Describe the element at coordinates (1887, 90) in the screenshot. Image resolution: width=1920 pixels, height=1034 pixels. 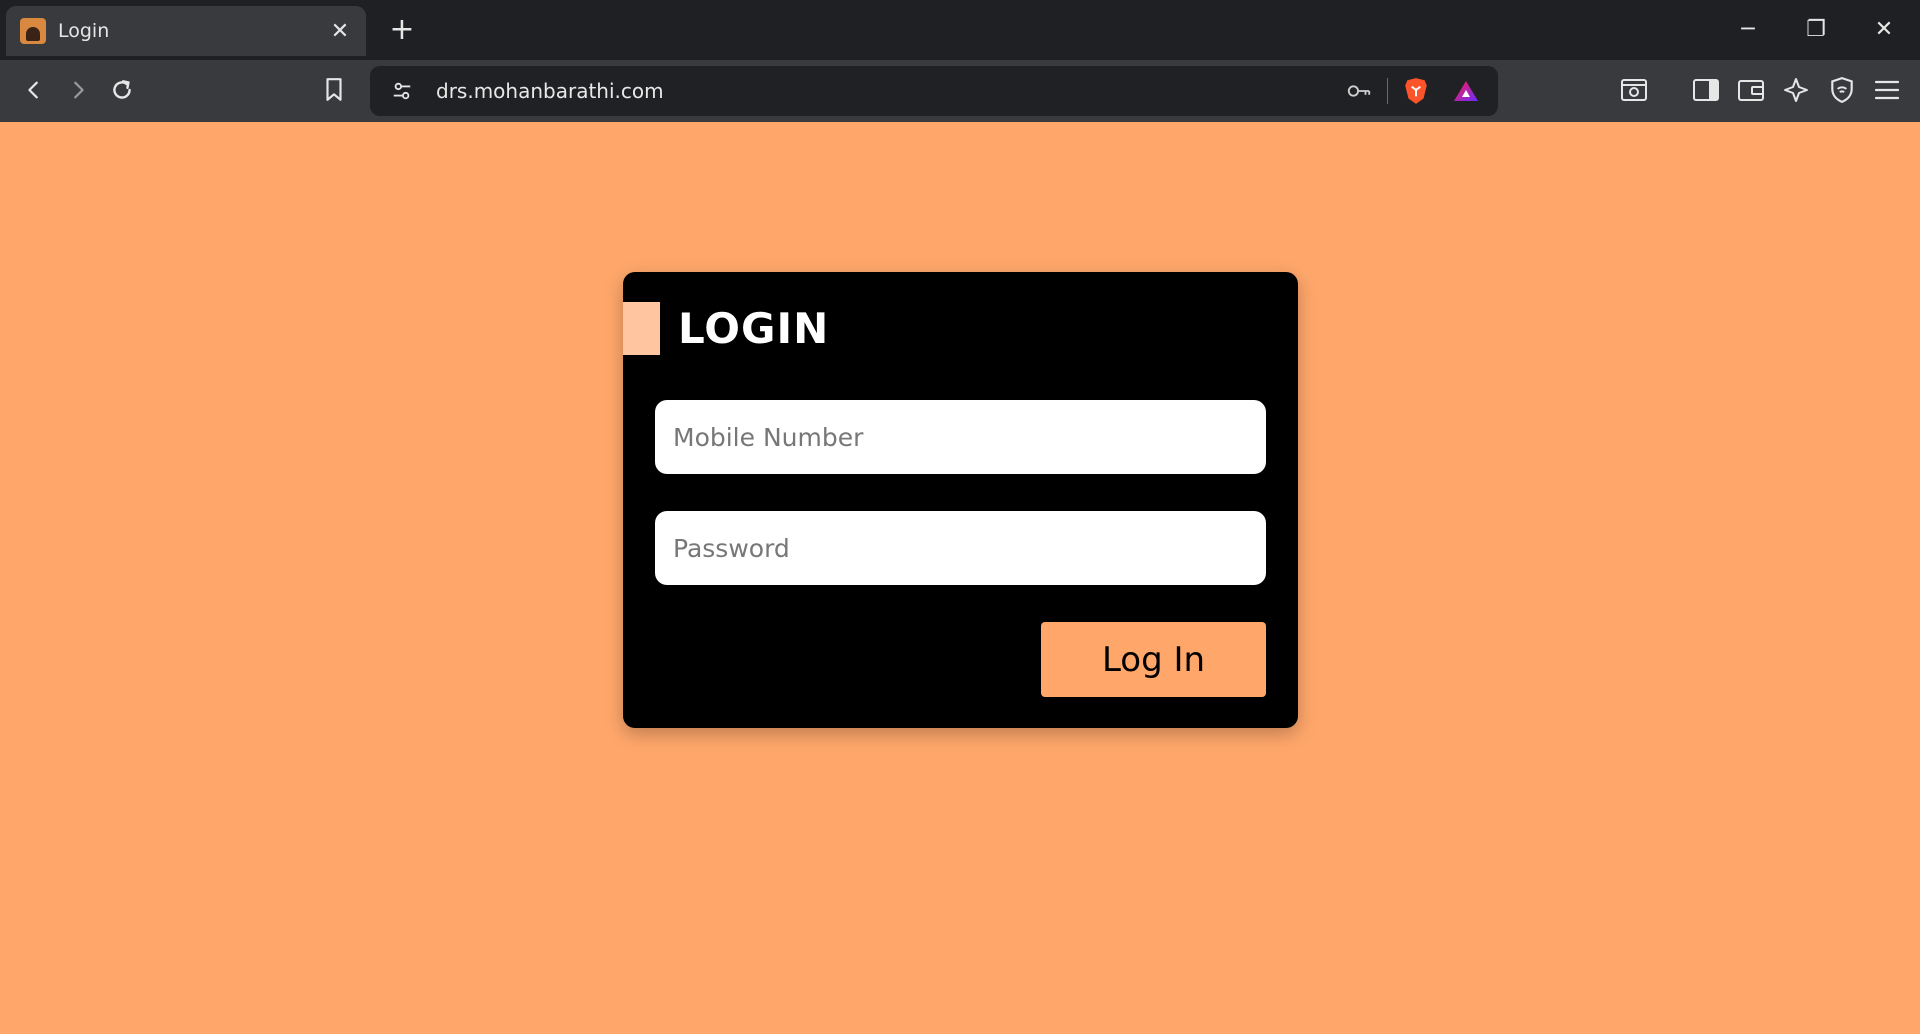
I see `hamburger-icon` at that location.